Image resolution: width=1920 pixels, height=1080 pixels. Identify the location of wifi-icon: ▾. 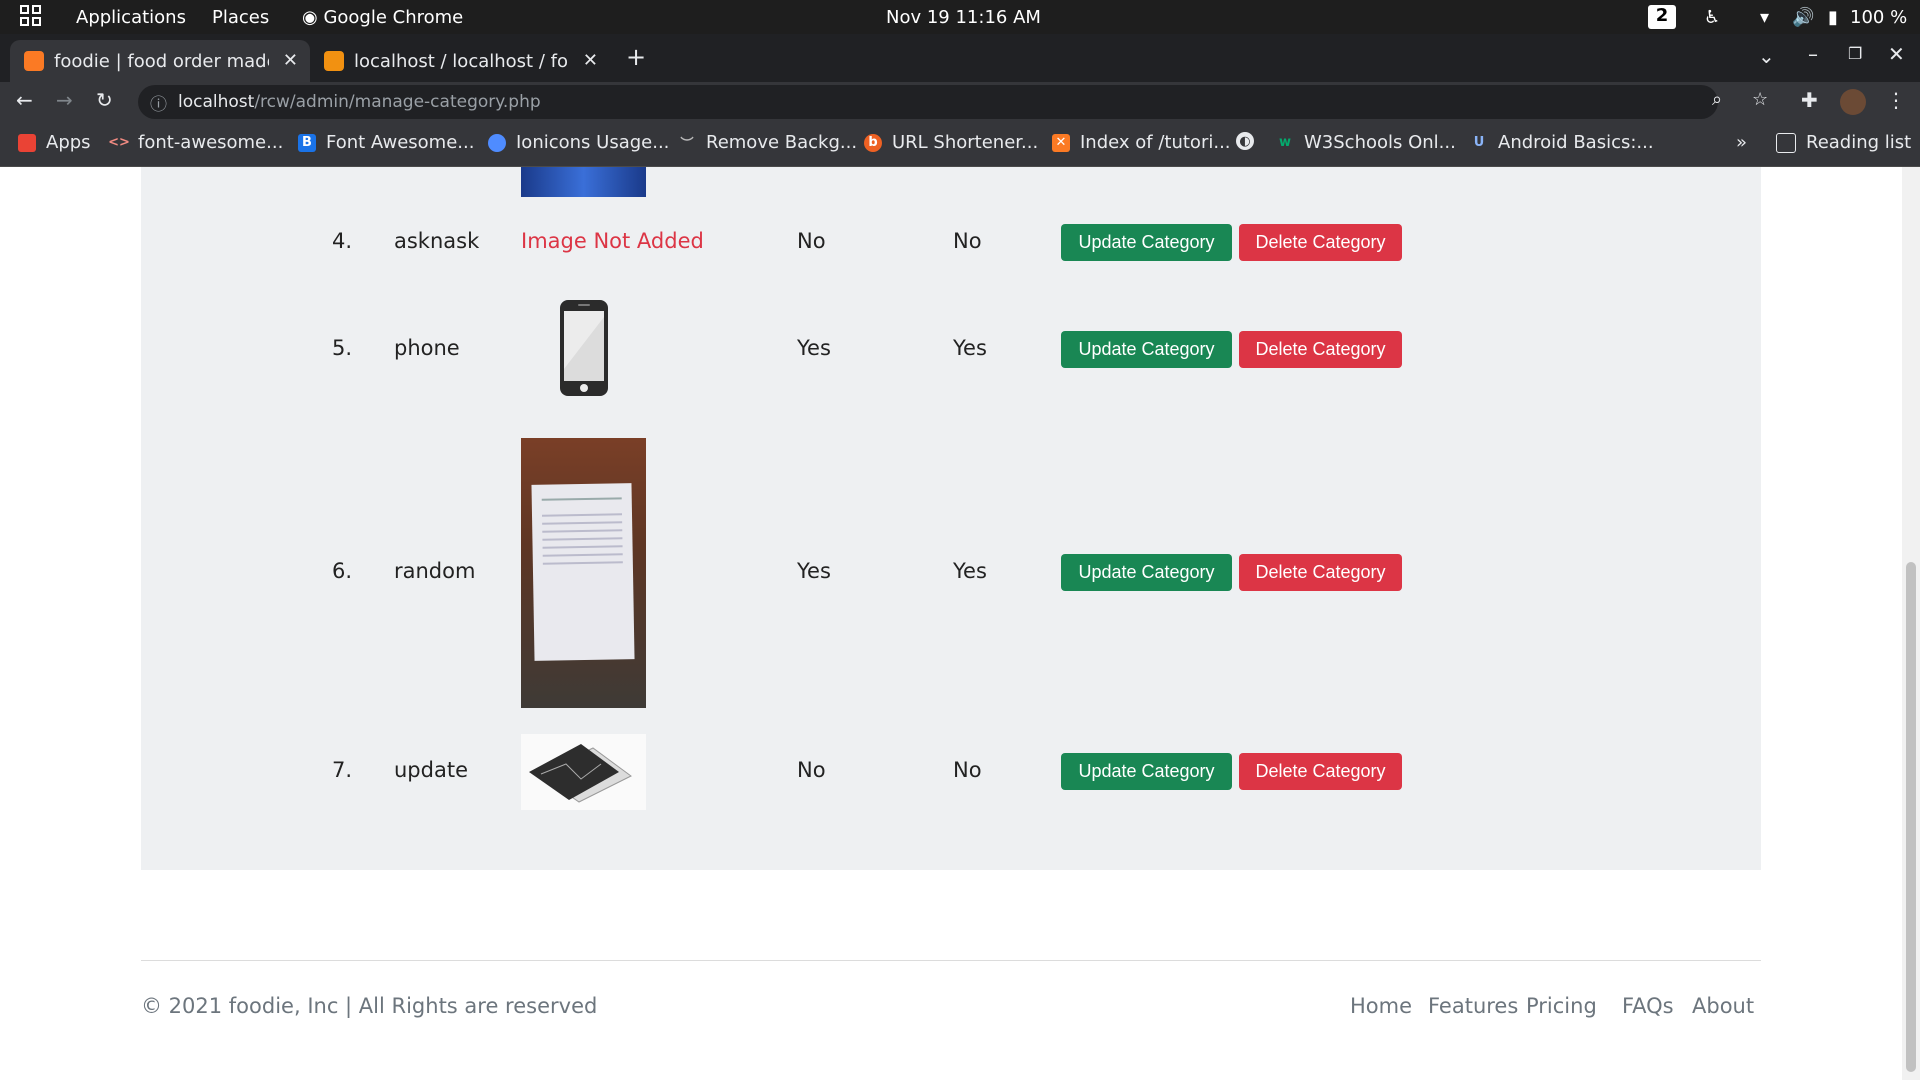
(1764, 17).